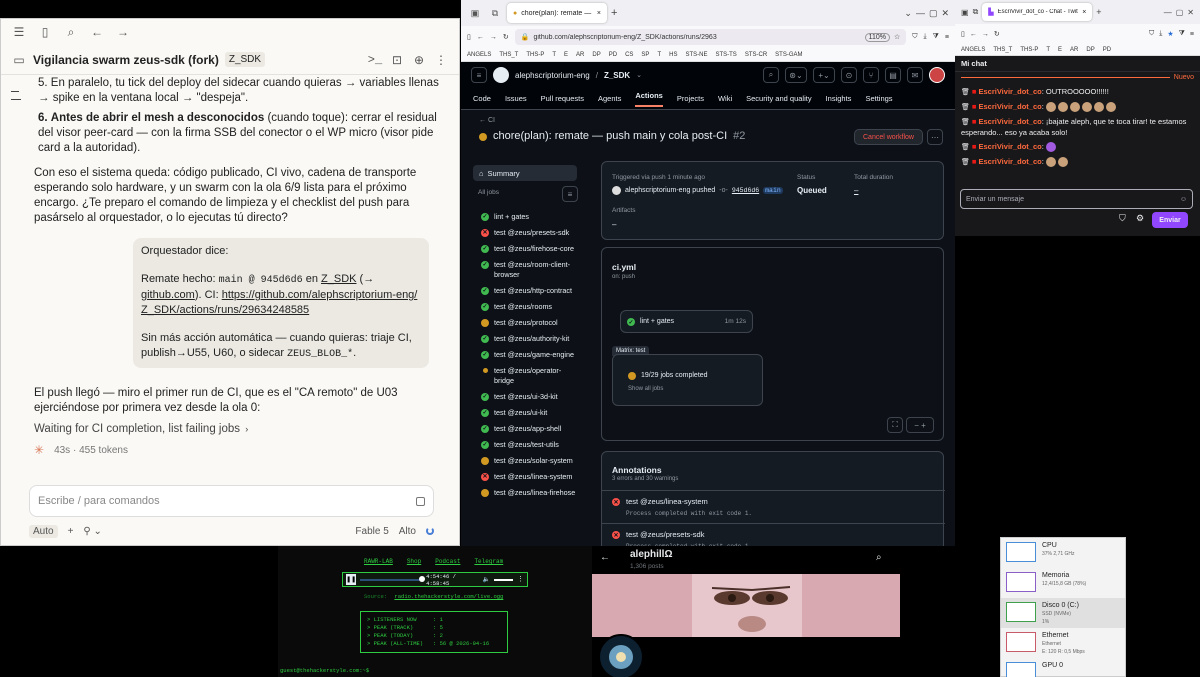 Image resolution: width=1200 pixels, height=677 pixels. Describe the element at coordinates (525, 173) in the screenshot. I see `summary-nav: ⌂ Summary` at that location.